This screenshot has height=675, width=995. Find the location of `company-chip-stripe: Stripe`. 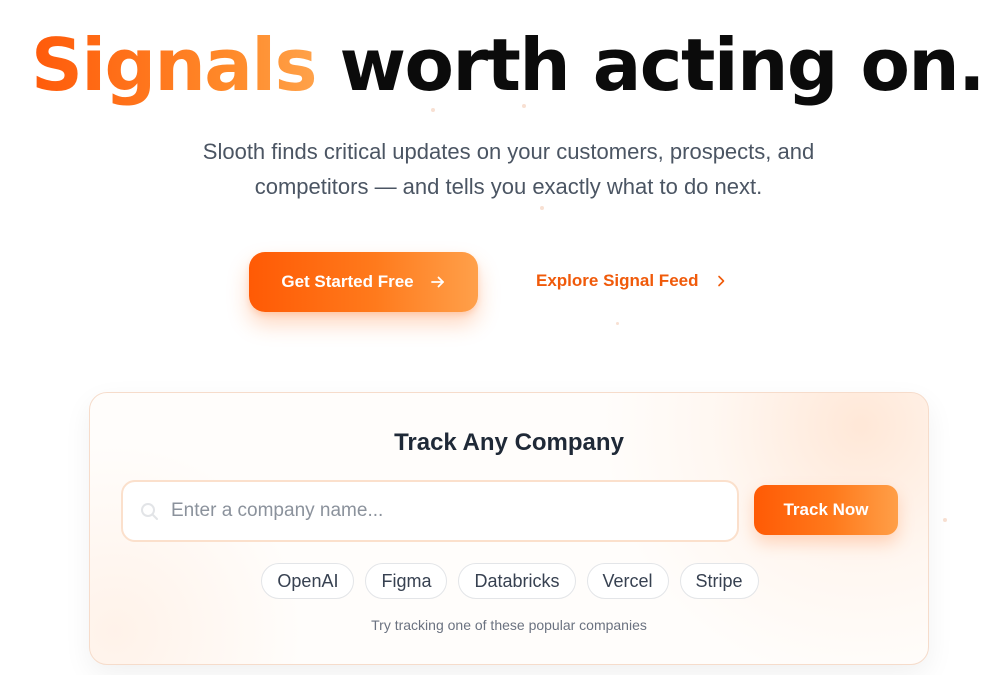

company-chip-stripe: Stripe is located at coordinates (719, 581).